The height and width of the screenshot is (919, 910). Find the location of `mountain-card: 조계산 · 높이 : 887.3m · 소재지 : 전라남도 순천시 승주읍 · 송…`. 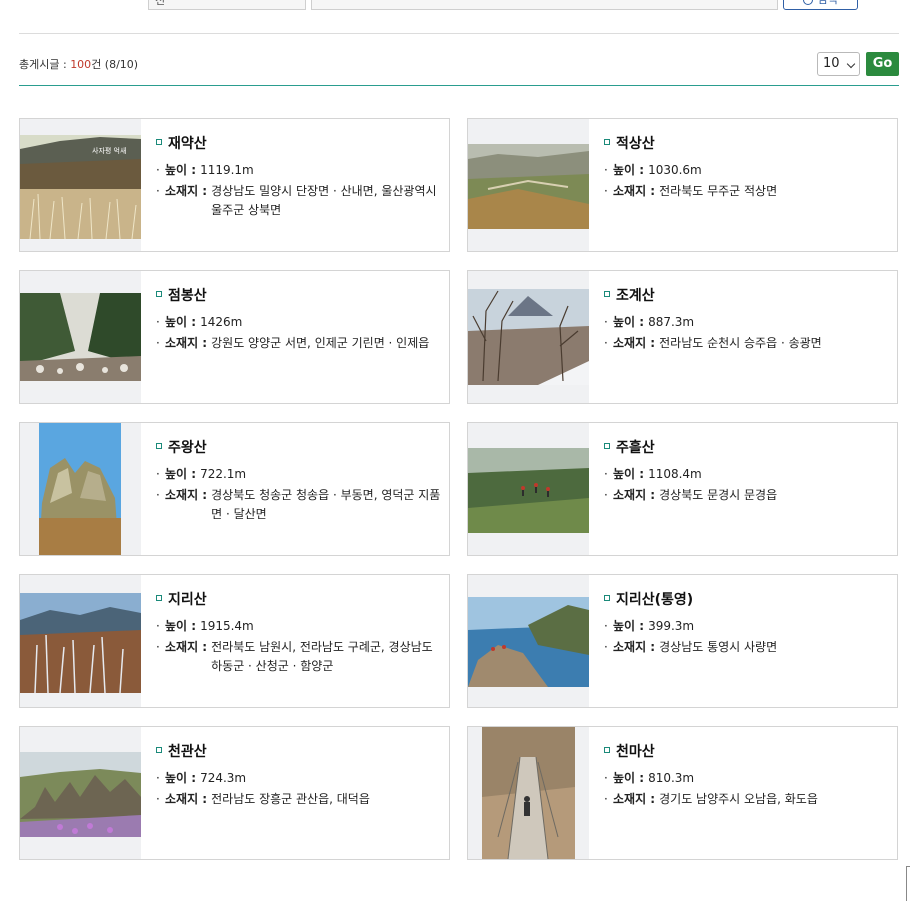

mountain-card: 조계산 · 높이 : 887.3m · 소재지 : 전라남도 순천시 승주읍 · 송… is located at coordinates (682, 337).